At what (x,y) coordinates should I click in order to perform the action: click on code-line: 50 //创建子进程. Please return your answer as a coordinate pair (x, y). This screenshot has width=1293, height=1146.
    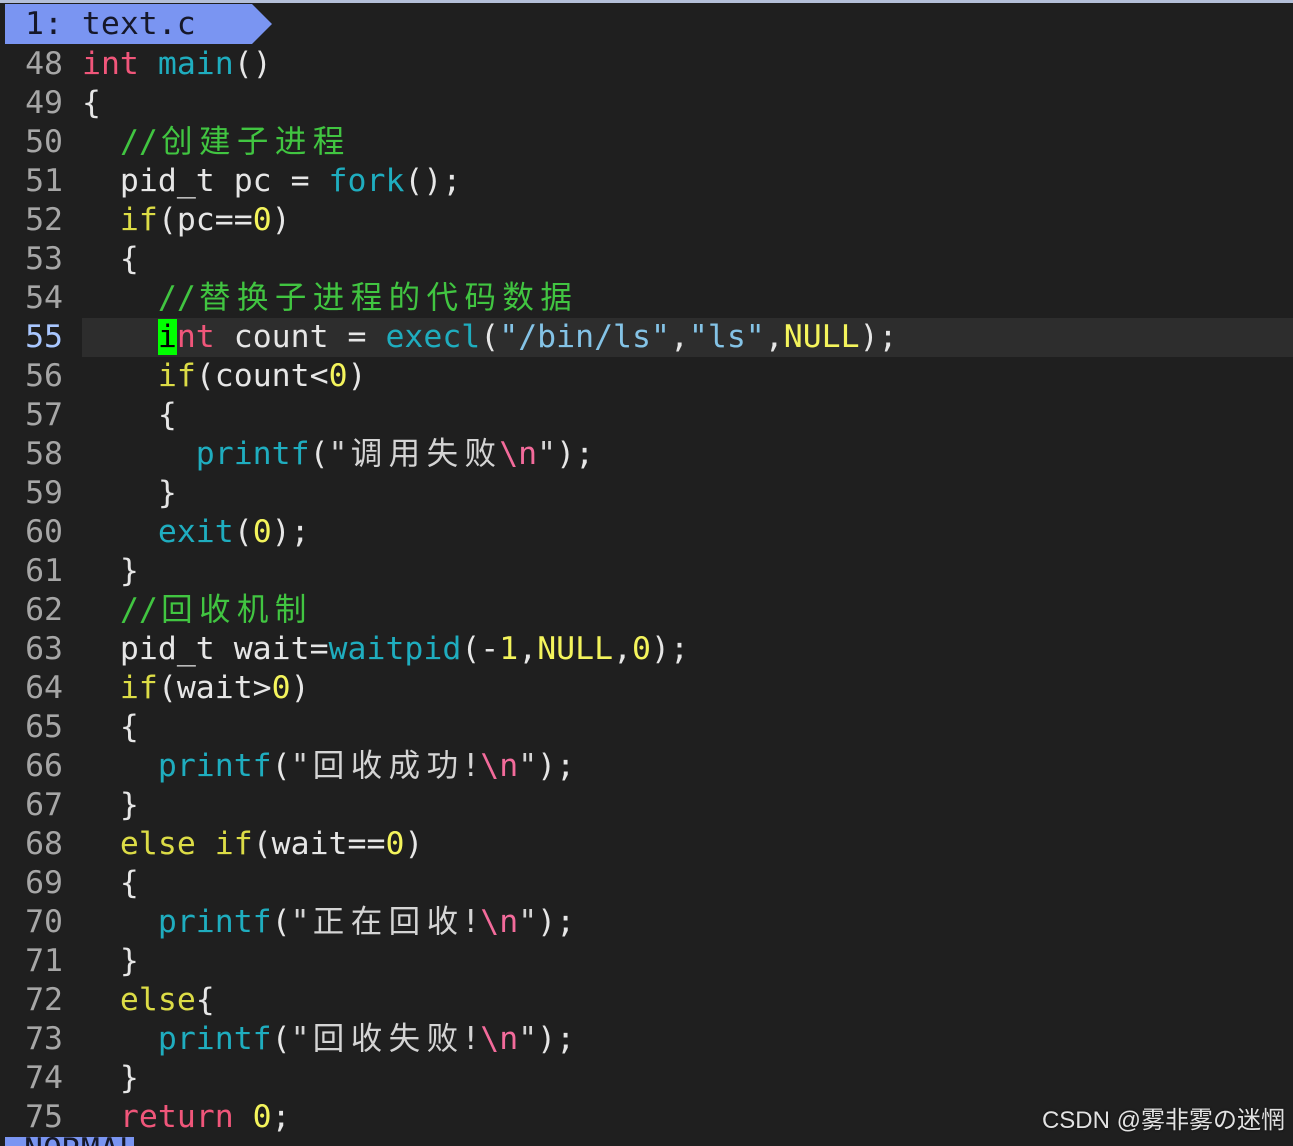
    Looking at the image, I should click on (646, 142).